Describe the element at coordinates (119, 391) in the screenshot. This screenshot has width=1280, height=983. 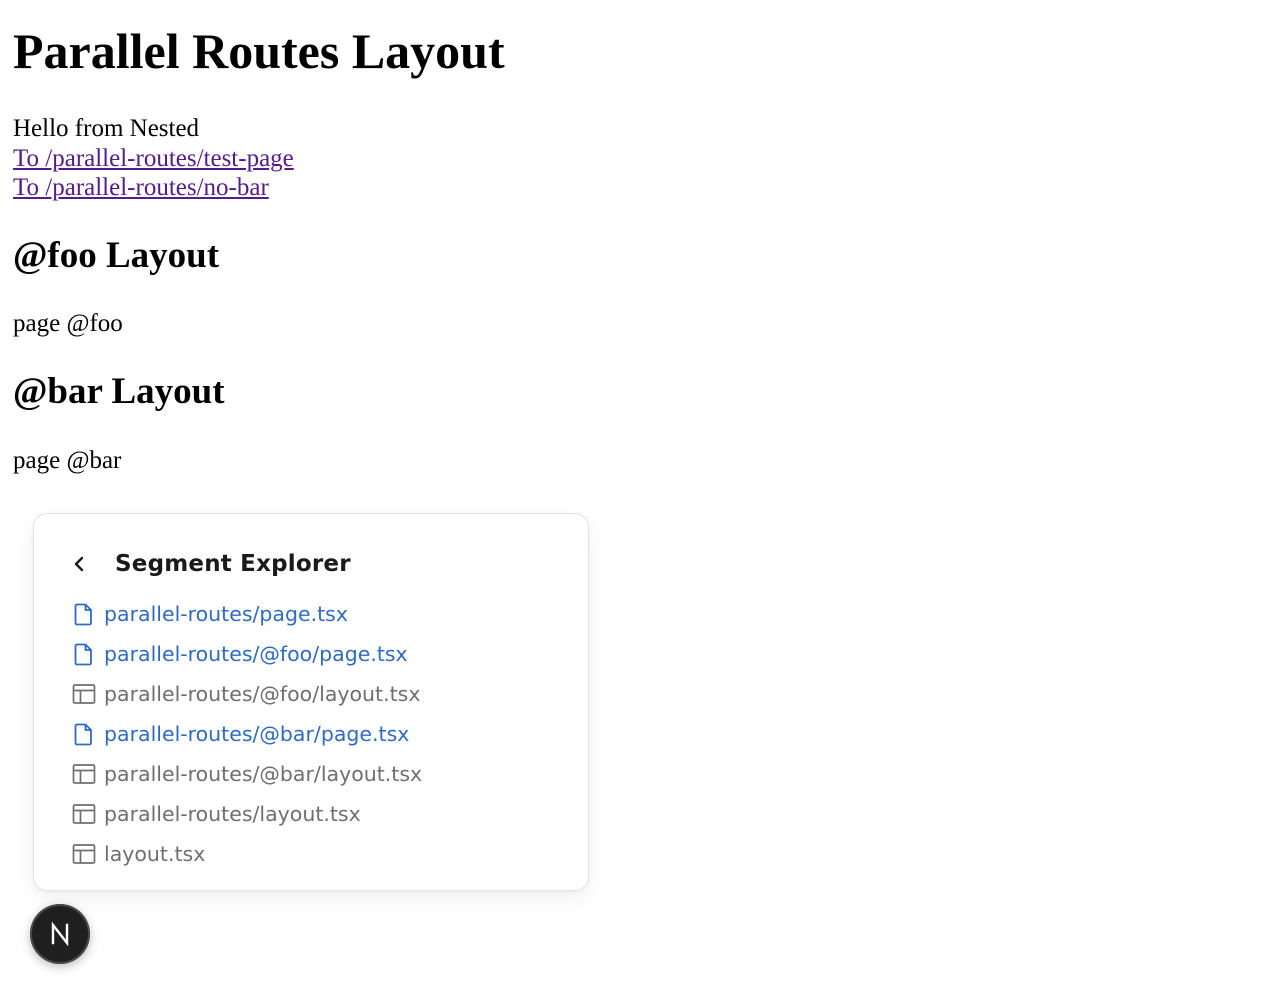
I see `bar-layout-heading: @bar Layout` at that location.